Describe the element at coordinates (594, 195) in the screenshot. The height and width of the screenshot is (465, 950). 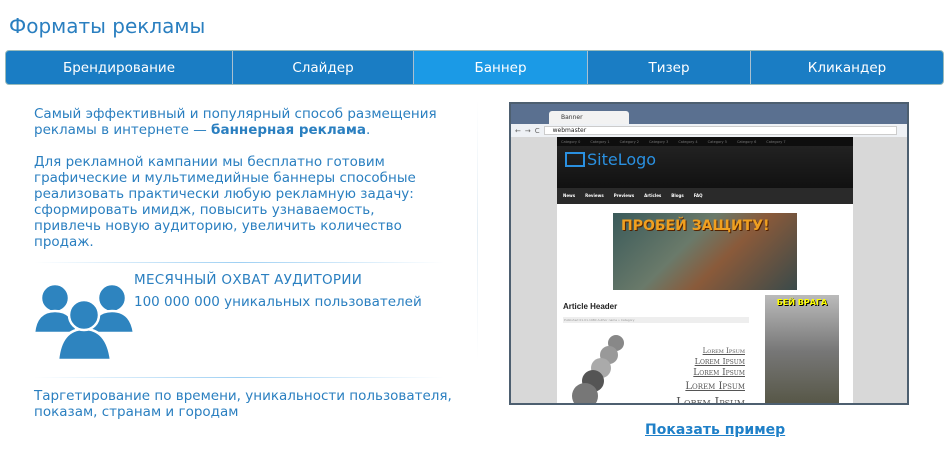
I see `mock-nav-item: Reviews` at that location.